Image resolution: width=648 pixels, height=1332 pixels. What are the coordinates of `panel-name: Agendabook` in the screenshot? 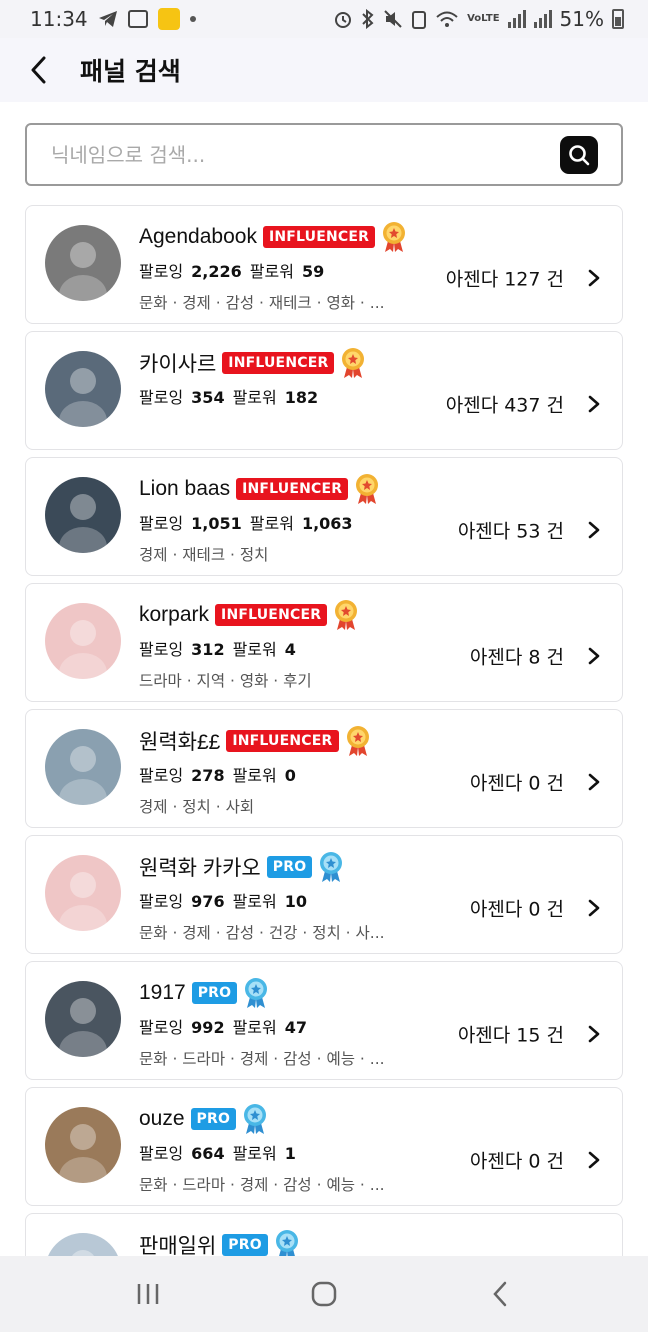 It's located at (198, 236).